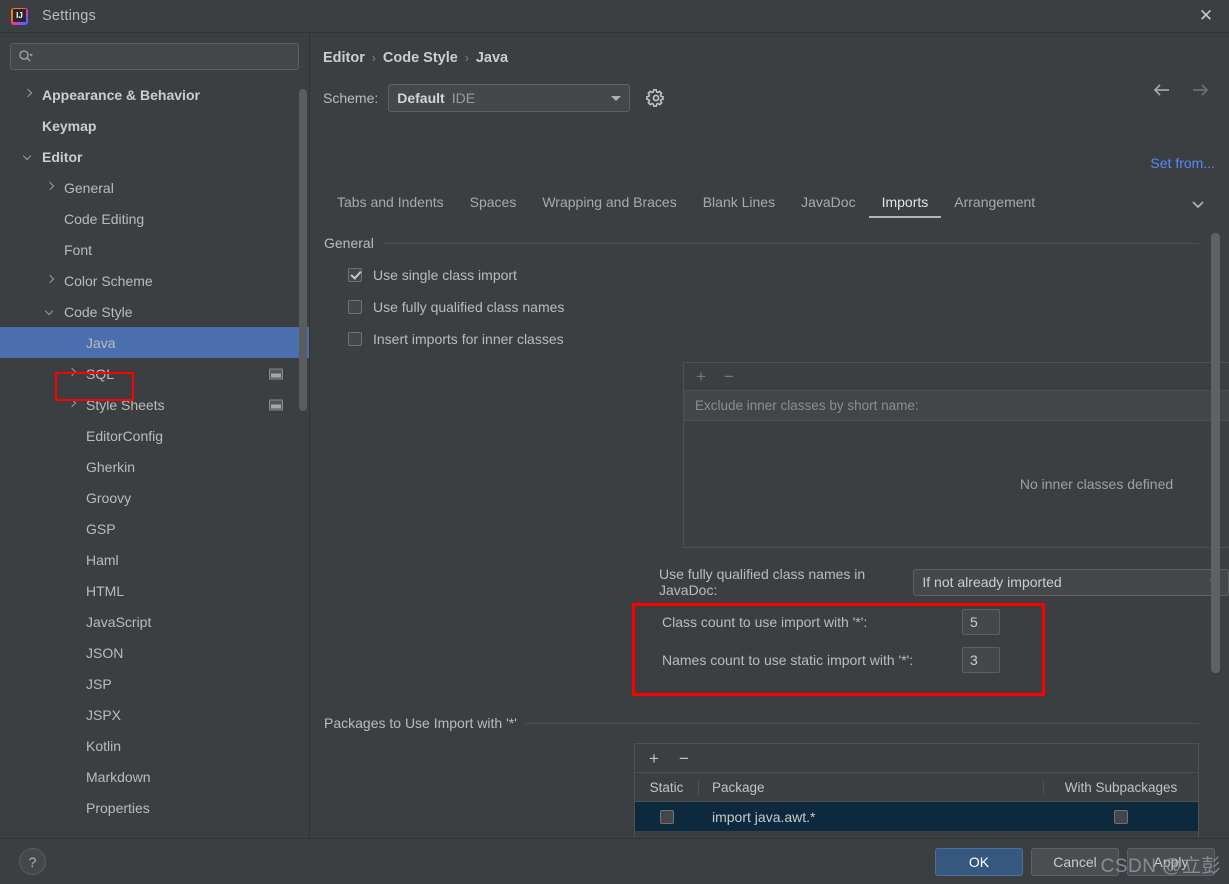 The width and height of the screenshot is (1229, 884). I want to click on sidebar-search-wrapper, so click(154, 51).